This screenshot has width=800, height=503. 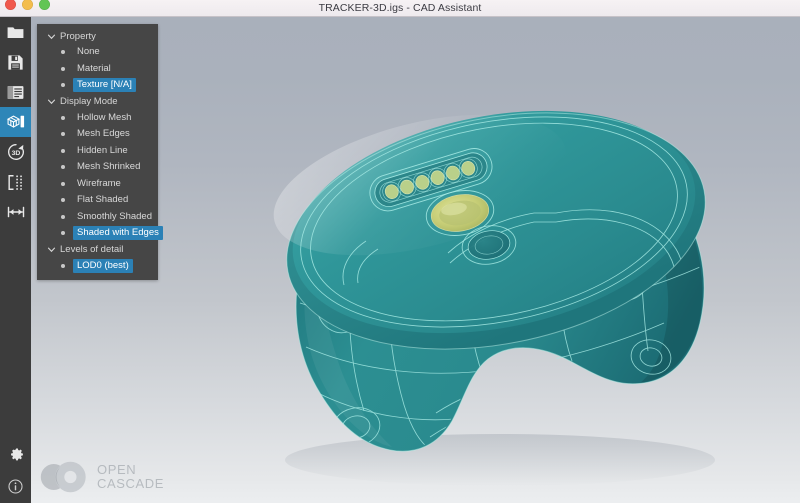 I want to click on rotate-3d-icon: 3D, so click(x=15, y=152).